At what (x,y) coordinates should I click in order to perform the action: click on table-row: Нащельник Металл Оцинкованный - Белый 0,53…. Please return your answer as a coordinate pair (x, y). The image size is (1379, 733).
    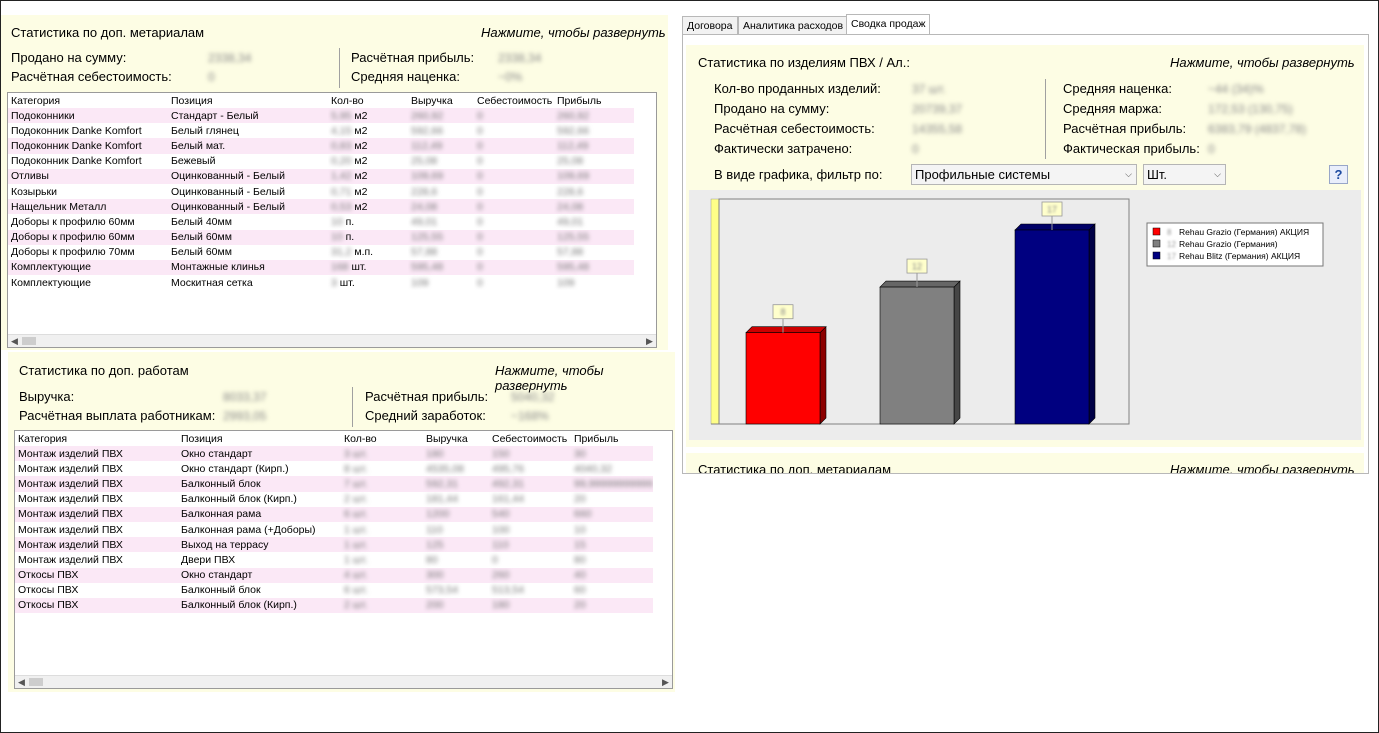
    Looking at the image, I should click on (321, 207).